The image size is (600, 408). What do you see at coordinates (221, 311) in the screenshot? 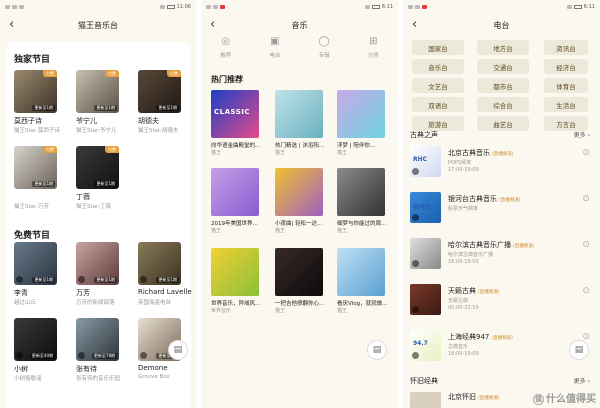
I see `album-sub: 世界音乐` at bounding box center [221, 311].